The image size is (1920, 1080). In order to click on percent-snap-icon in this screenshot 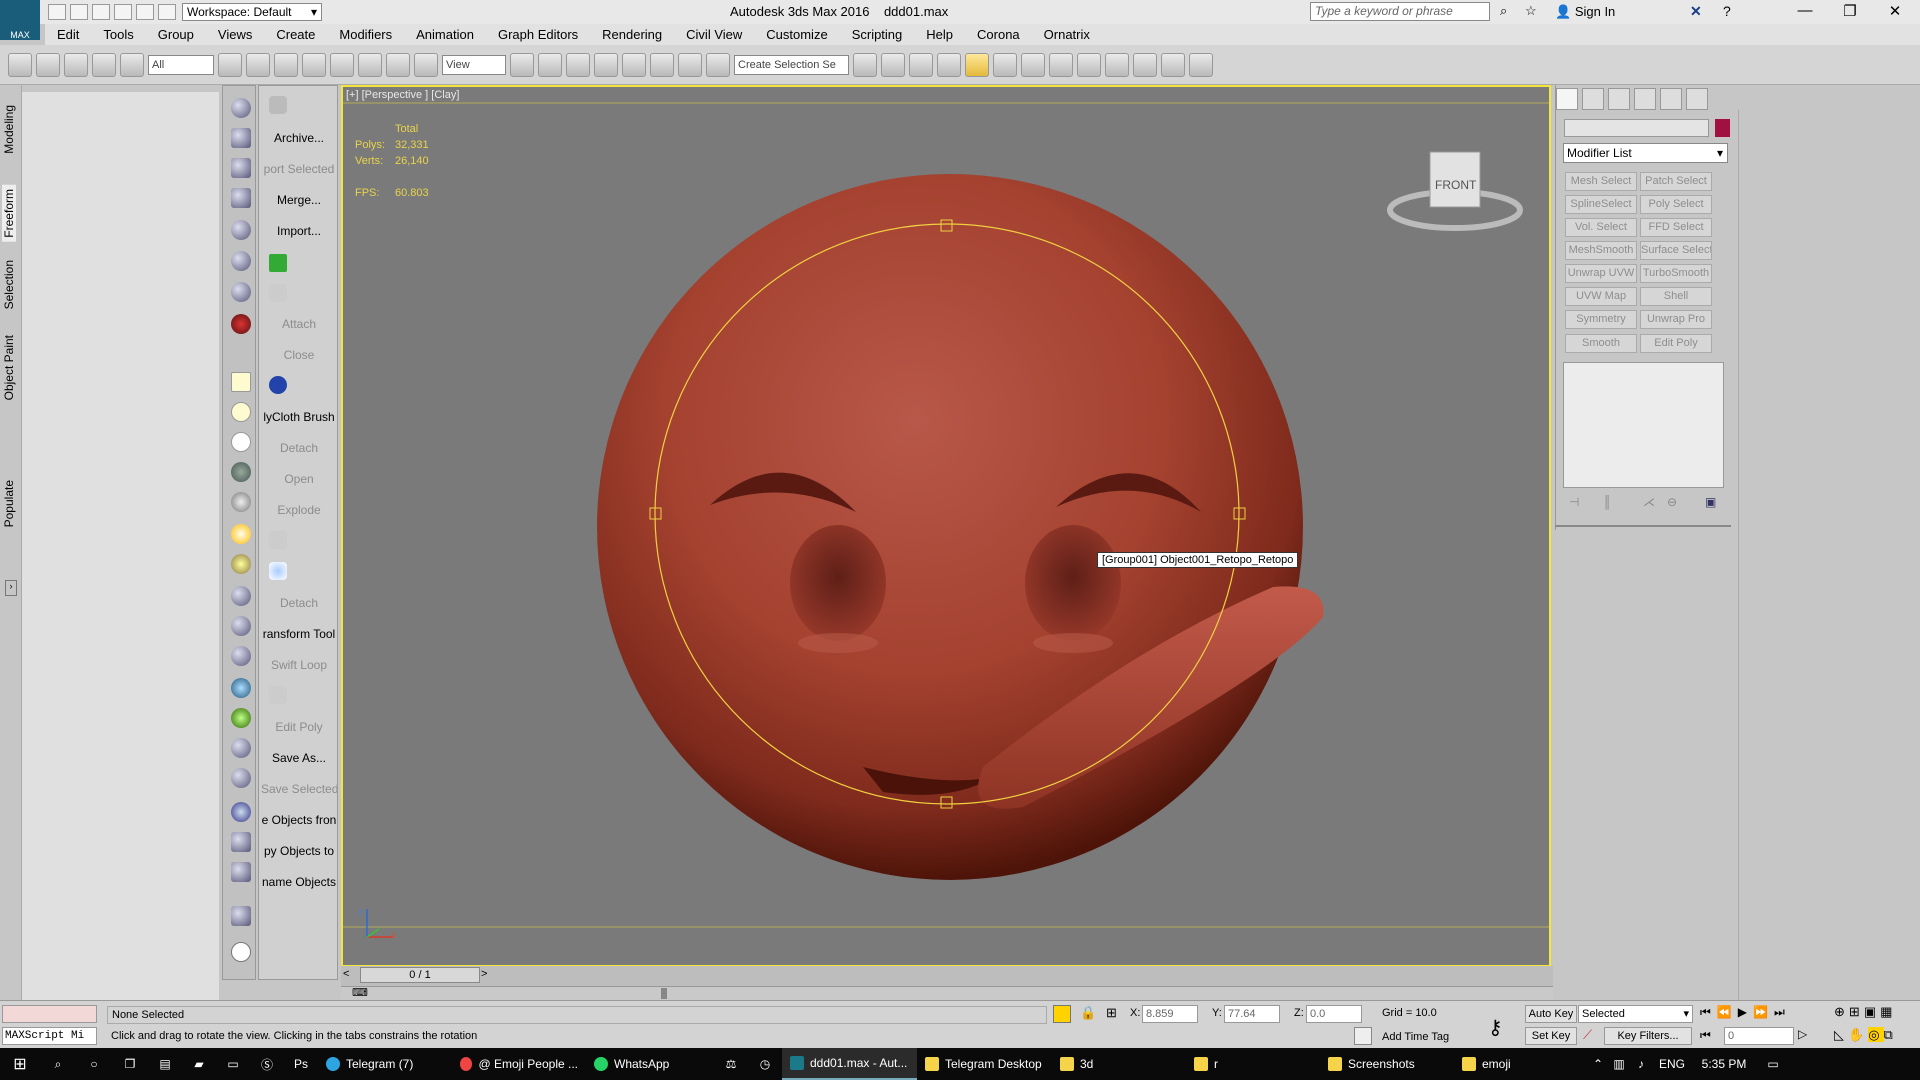, I will do `click(662, 64)`.